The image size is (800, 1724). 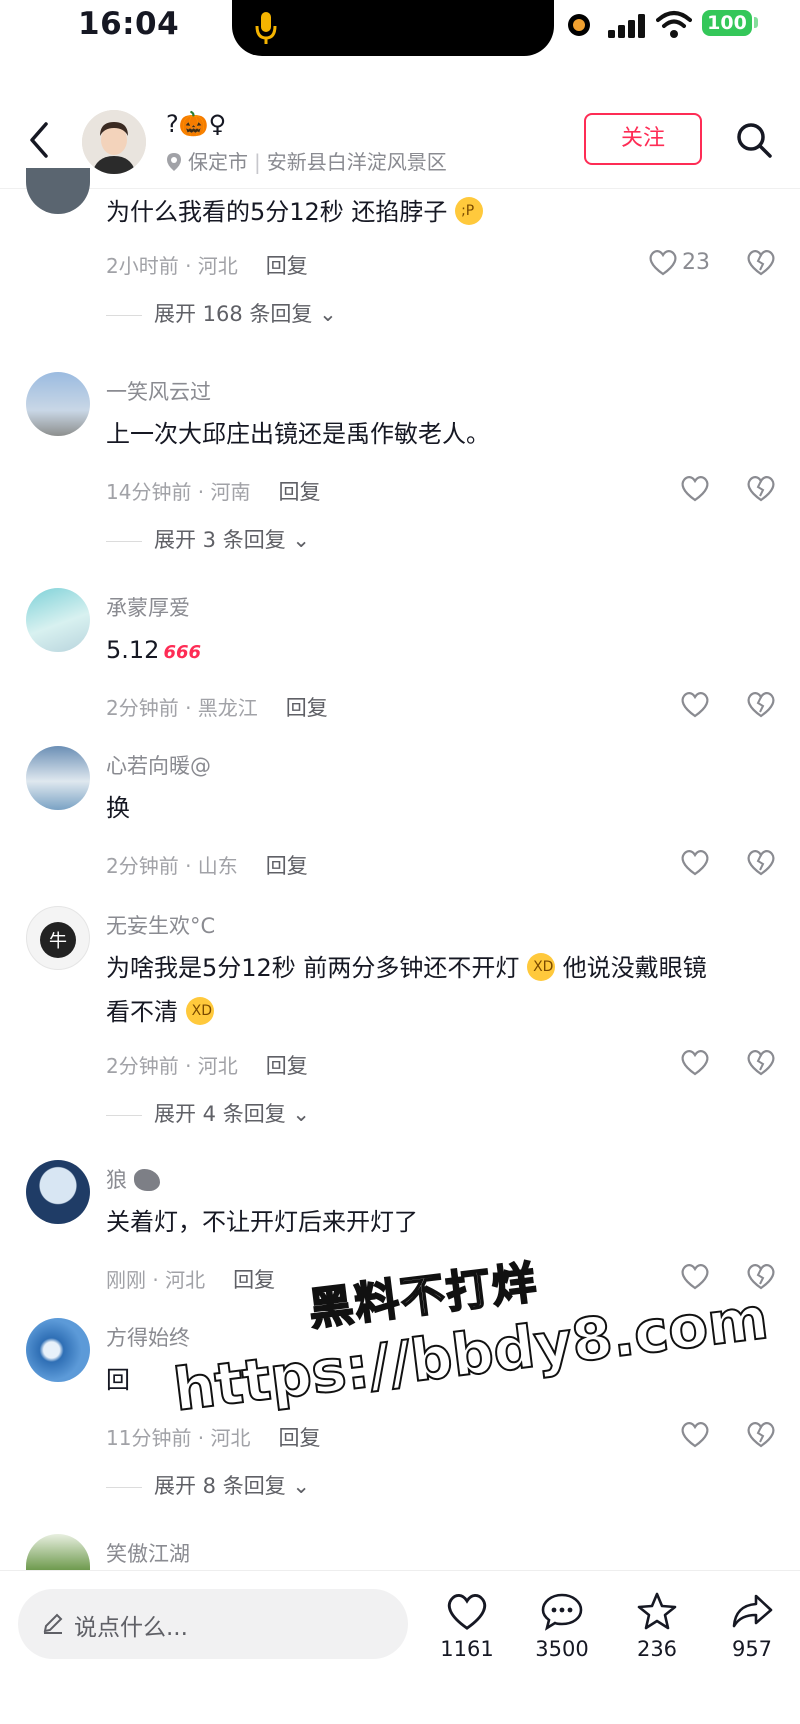 What do you see at coordinates (208, 1485) in the screenshot?
I see `expand-replies-button: 展开 8 条回复 ⌄` at bounding box center [208, 1485].